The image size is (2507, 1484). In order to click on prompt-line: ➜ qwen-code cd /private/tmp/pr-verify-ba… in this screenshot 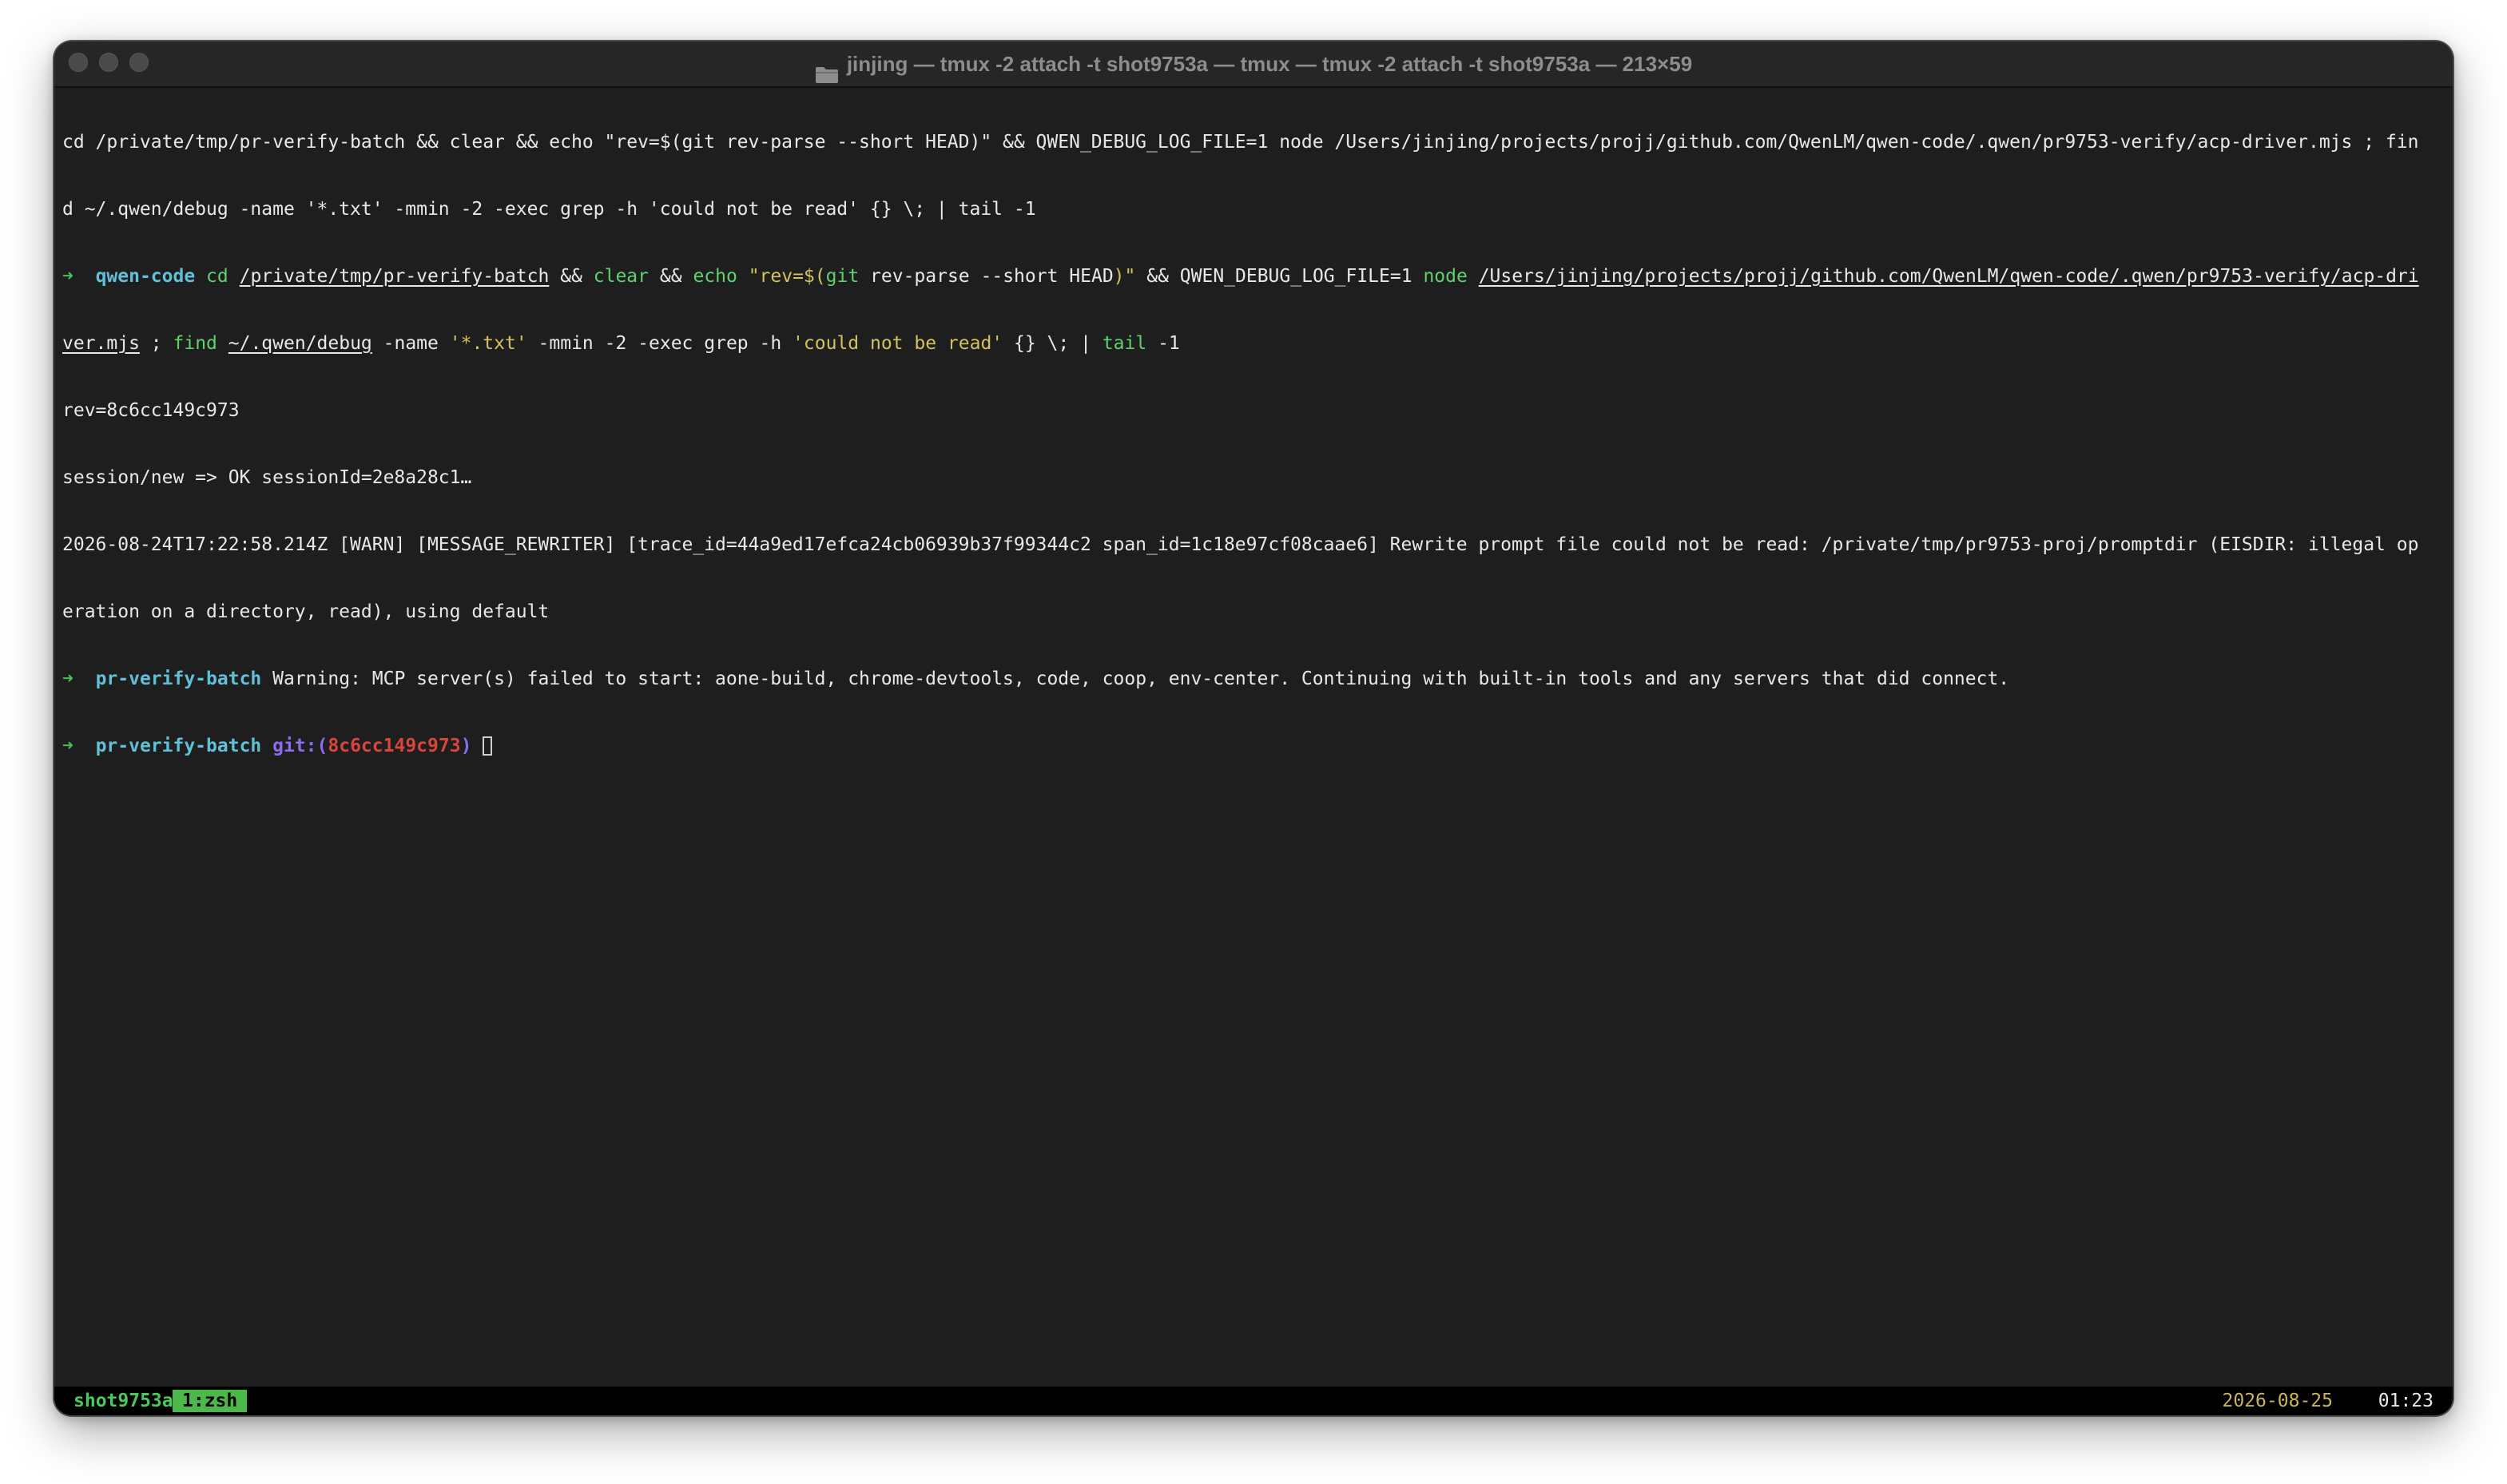, I will do `click(1254, 276)`.